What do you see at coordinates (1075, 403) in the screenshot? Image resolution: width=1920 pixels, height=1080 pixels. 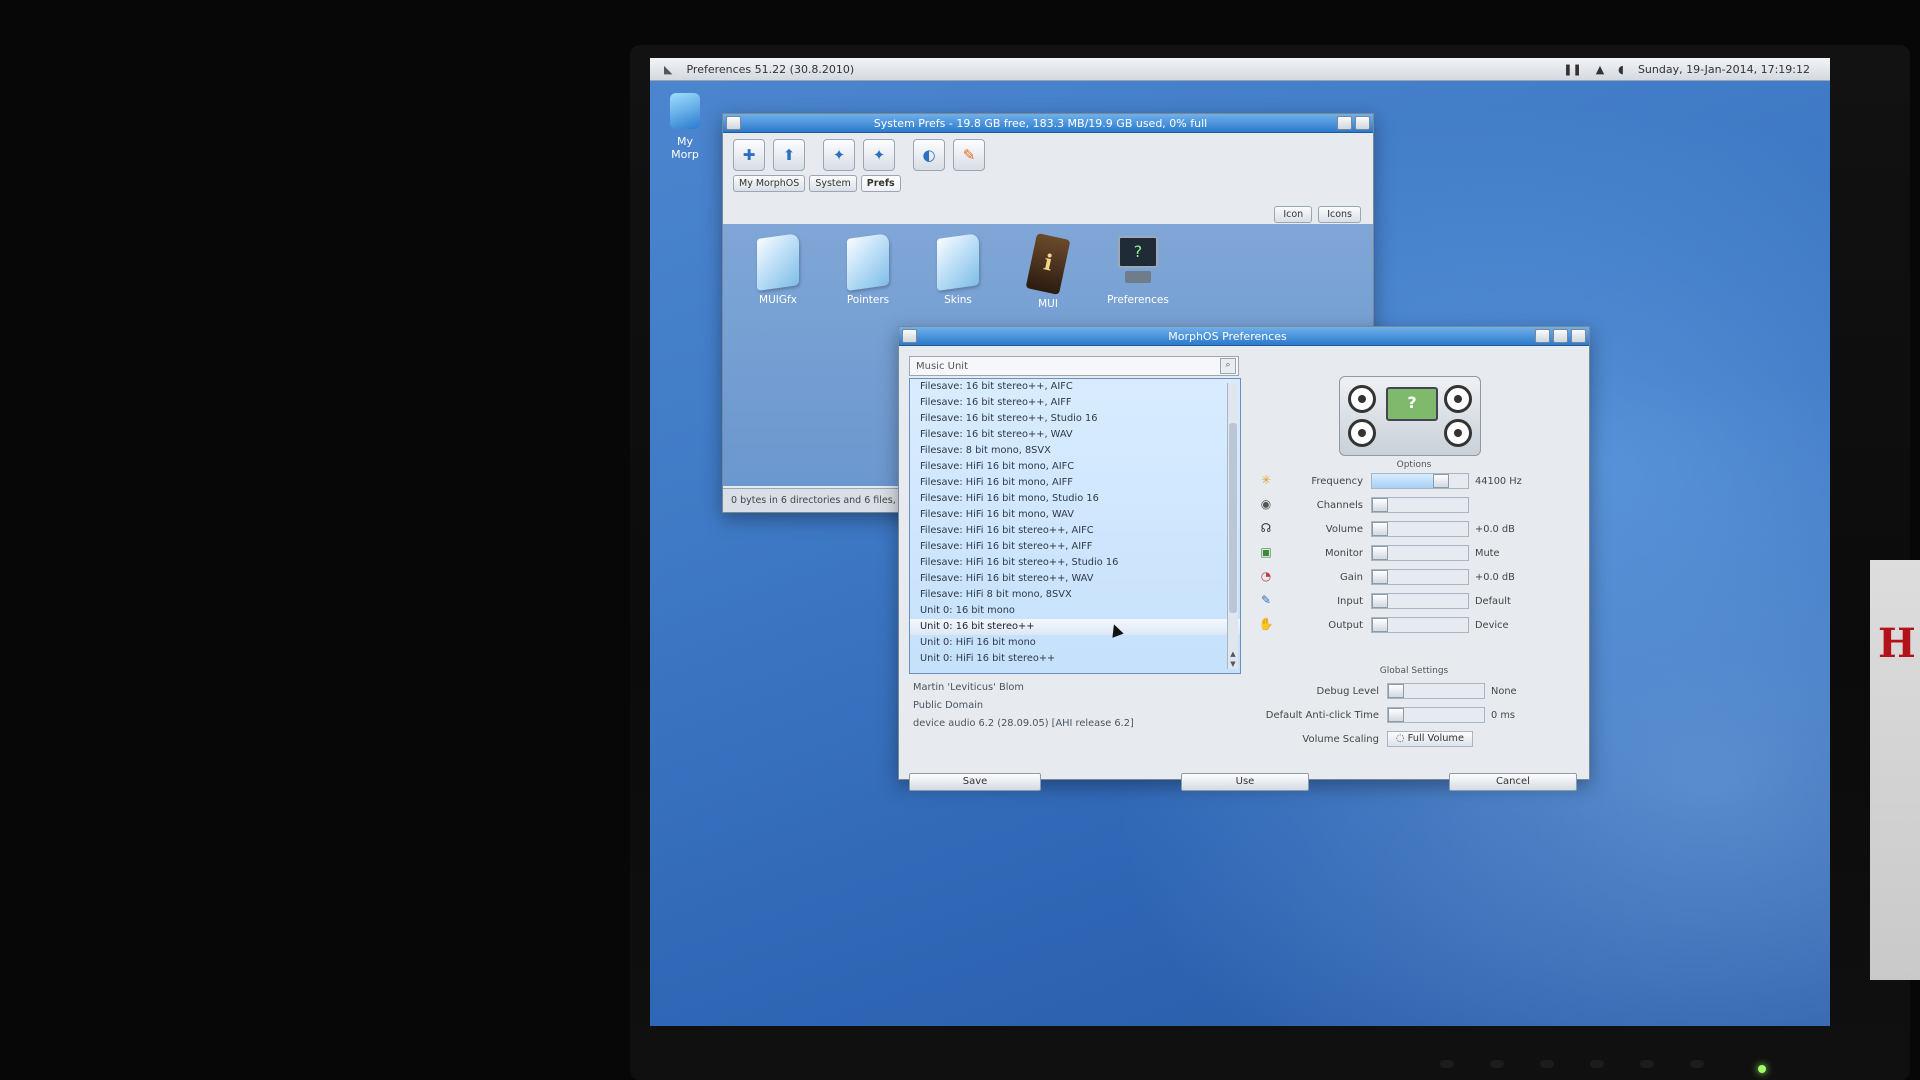 I see `list-item: Filesave: 16 bit stereo++, AIFF` at bounding box center [1075, 403].